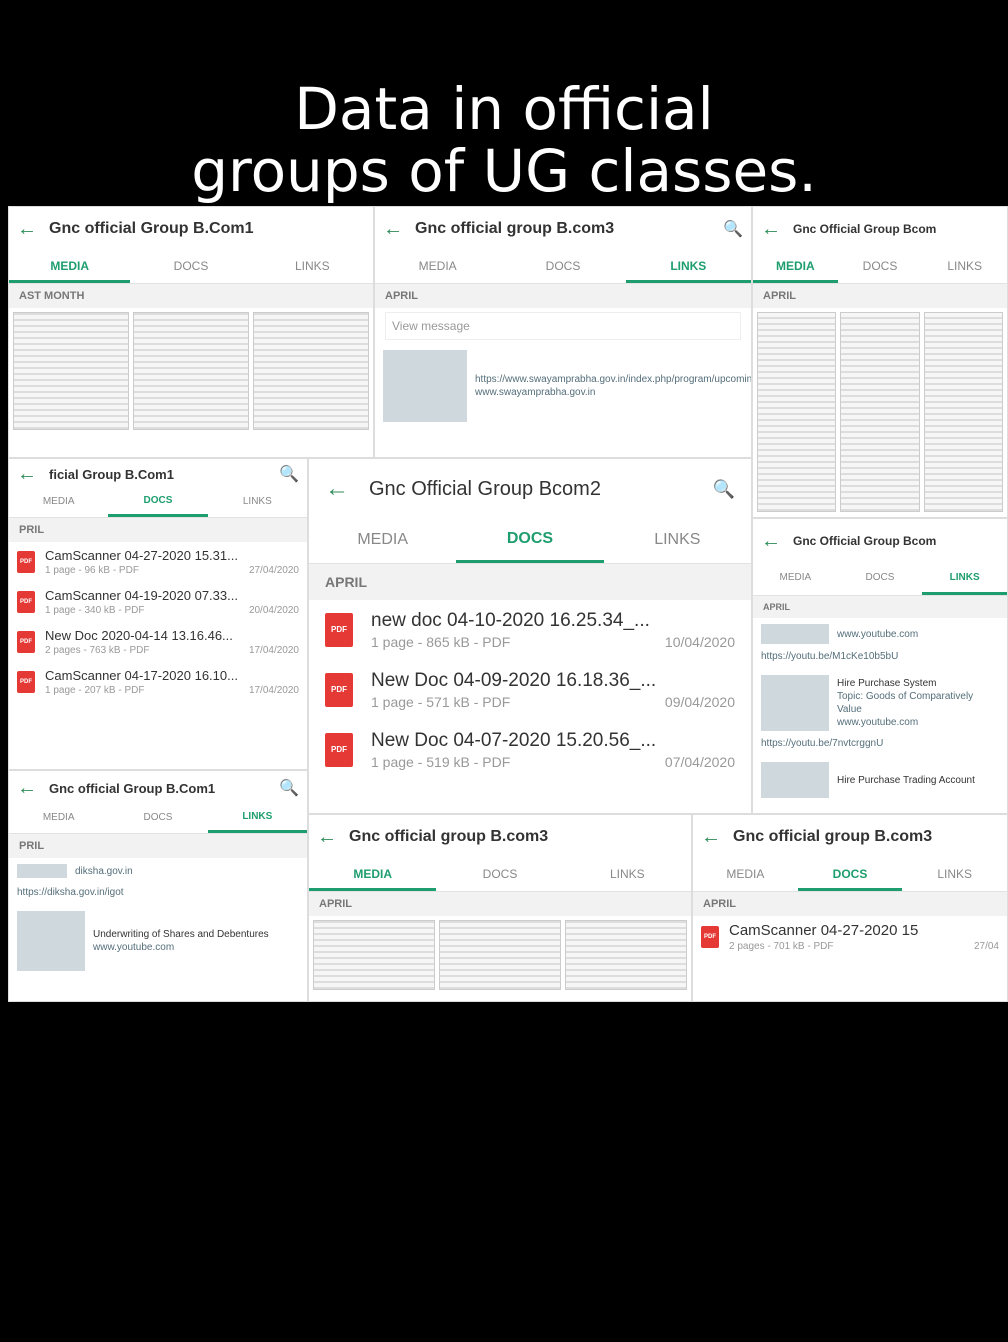  Describe the element at coordinates (441, 762) in the screenshot. I see `doc-meta: 1 page - 519 kB - PDF` at that location.